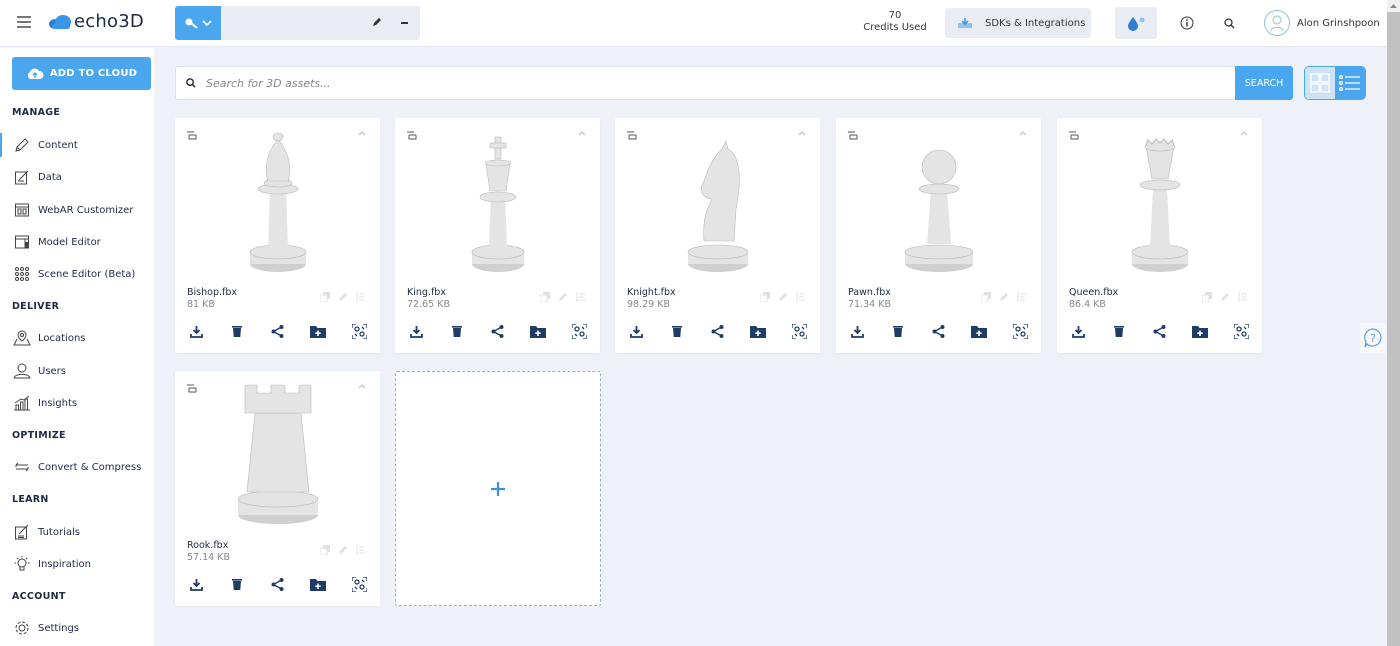  I want to click on asset-card-king: King.fbx 72.65 KB, so click(497, 235).